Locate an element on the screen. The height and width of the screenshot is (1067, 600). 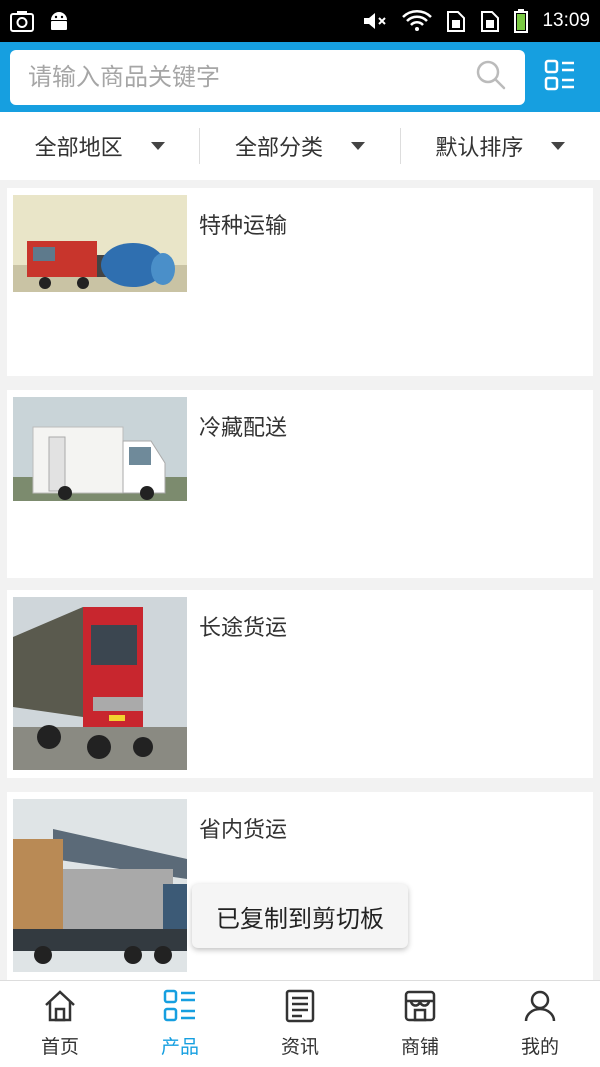
product-image-provincial is located at coordinates (100, 885).